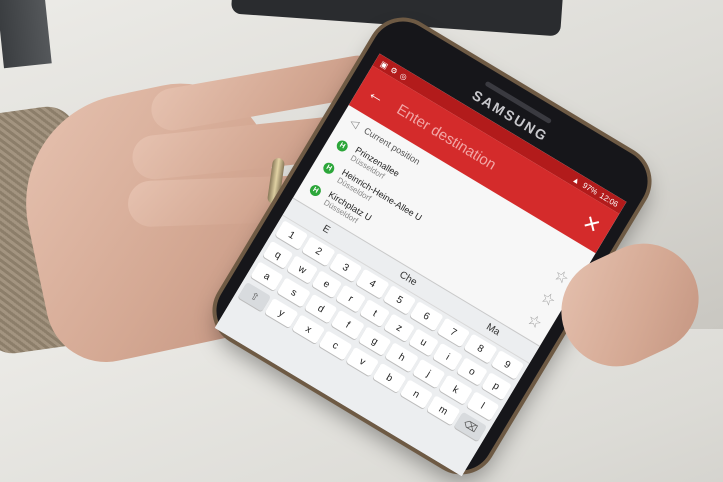 Image resolution: width=723 pixels, height=482 pixels. What do you see at coordinates (325, 229) in the screenshot?
I see `suggestion: E` at bounding box center [325, 229].